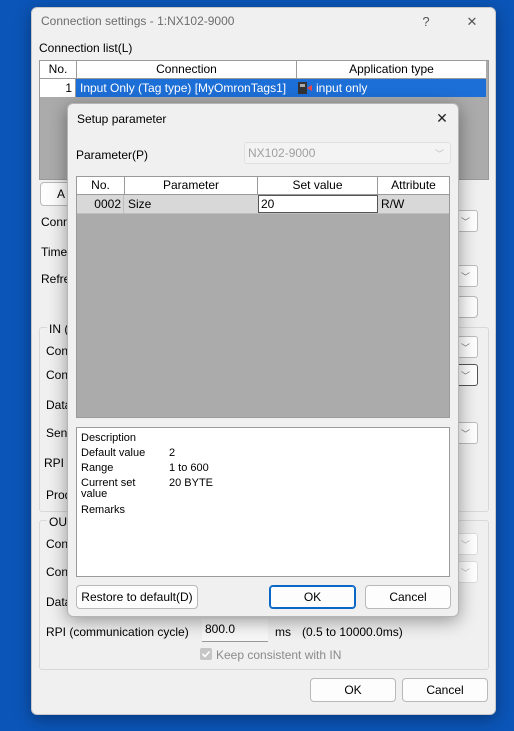 This screenshot has height=731, width=514. Describe the element at coordinates (413, 185) in the screenshot. I see `col-attribute: Attribute` at that location.